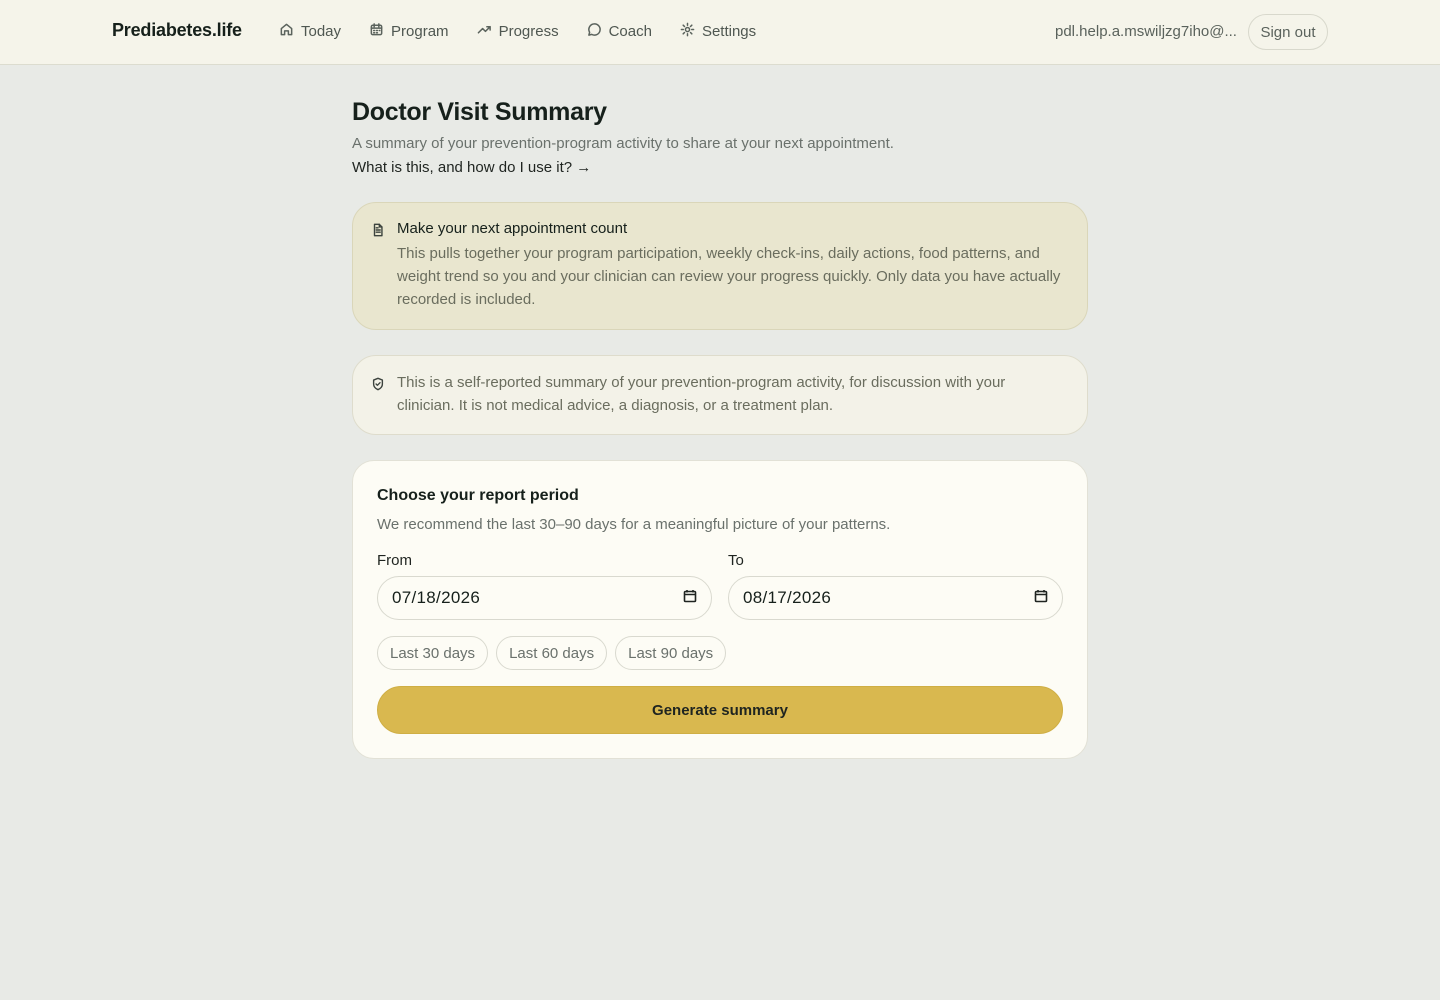 The image size is (1440, 1000). I want to click on nav-item-today: Today, so click(310, 31).